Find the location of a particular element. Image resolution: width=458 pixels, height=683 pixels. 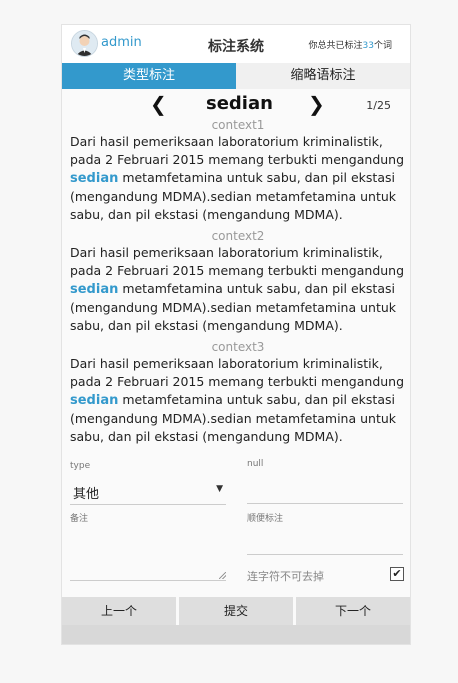

context-label: context1 is located at coordinates (238, 125).